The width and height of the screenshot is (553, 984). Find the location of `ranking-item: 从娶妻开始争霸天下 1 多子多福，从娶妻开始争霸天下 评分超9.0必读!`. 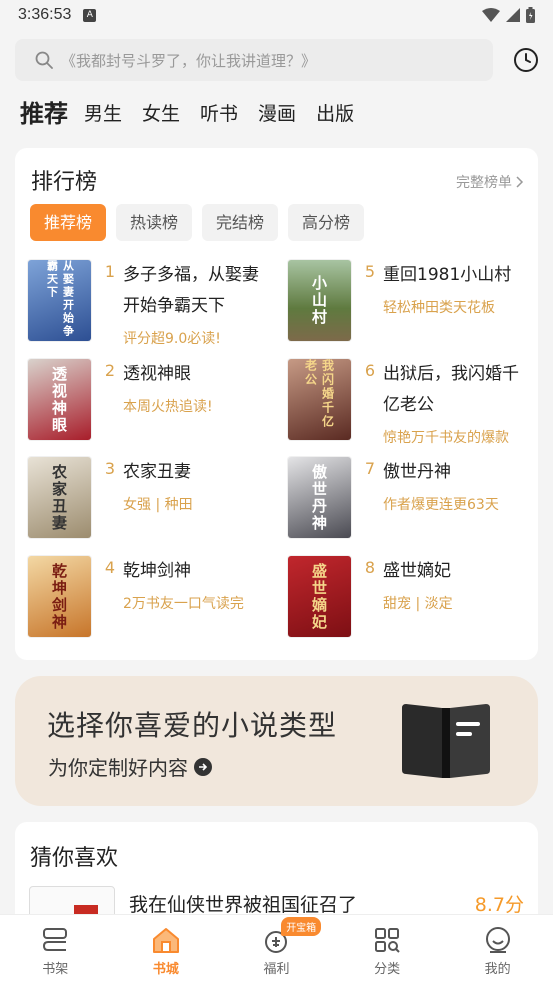

ranking-item: 从娶妻开始争霸天下 1 多子多福，从娶妻开始争霸天下 评分超9.0必读! is located at coordinates (153, 303).